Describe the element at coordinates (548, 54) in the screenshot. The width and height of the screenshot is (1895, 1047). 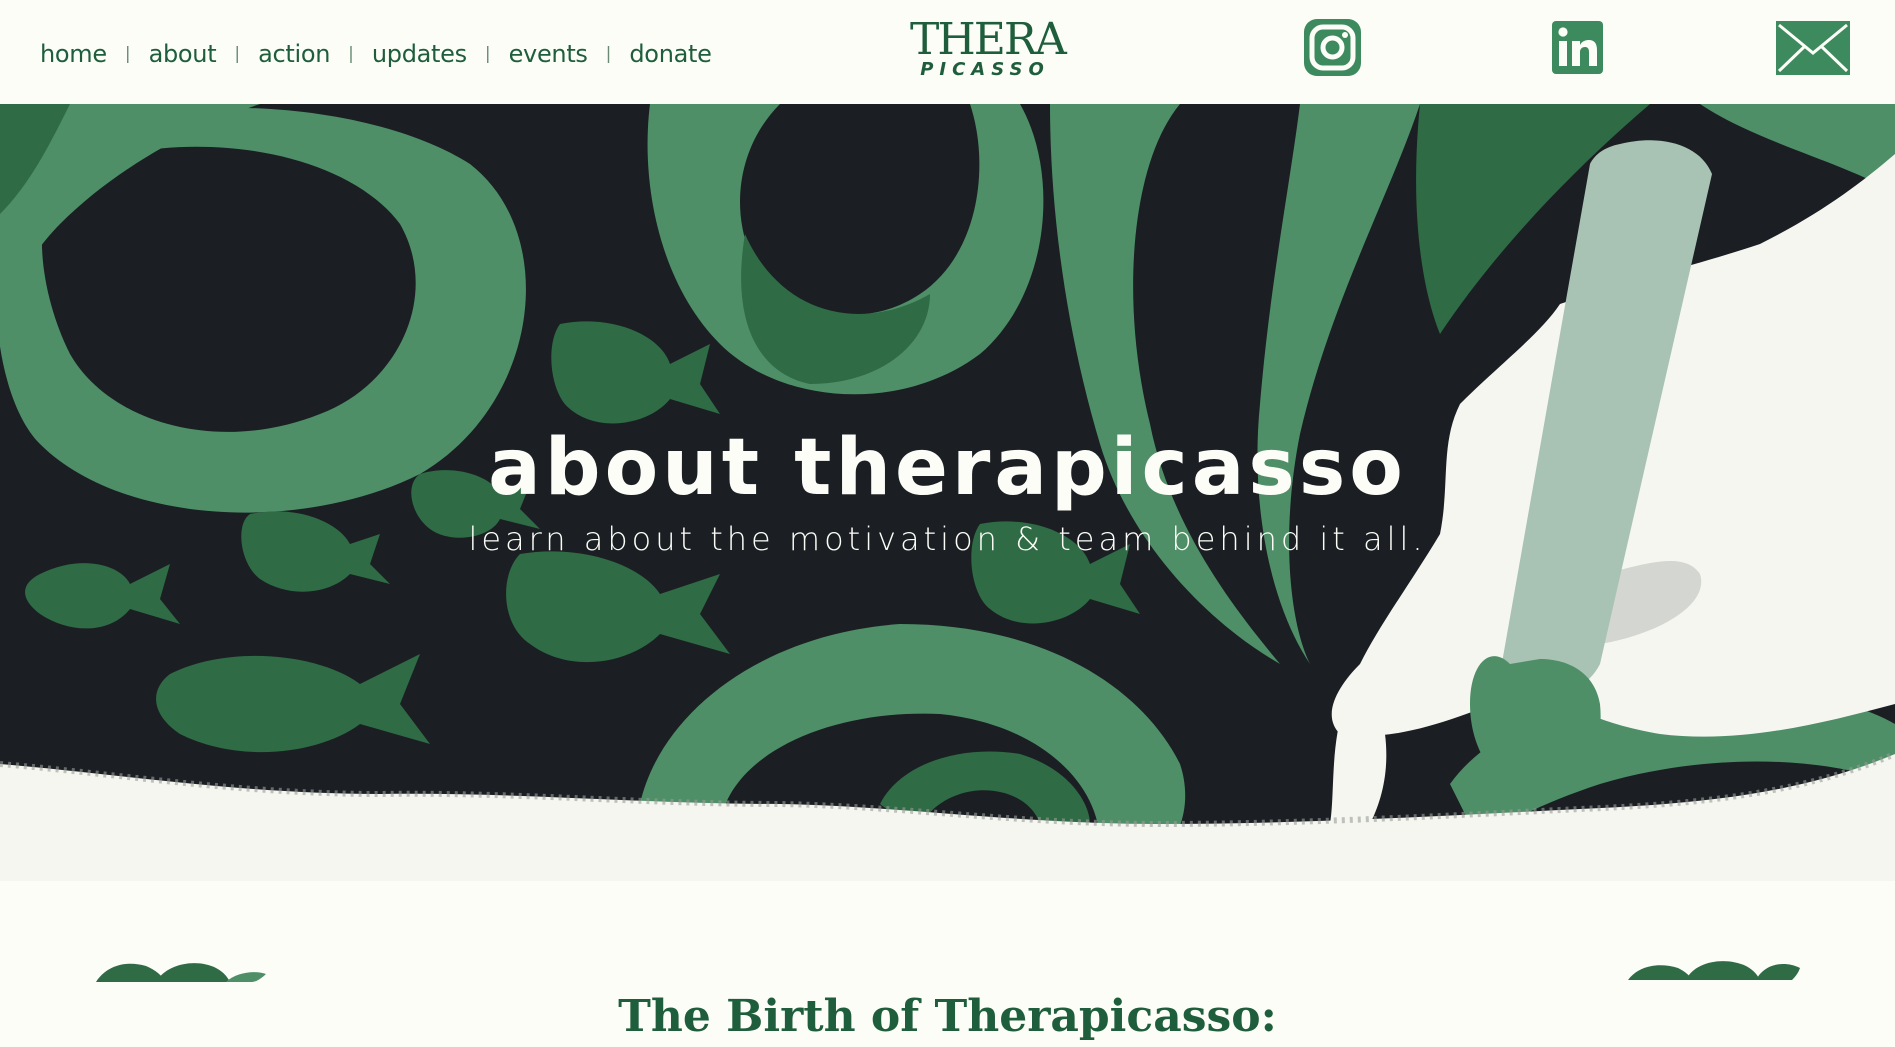
I see `nav-events: events` at that location.